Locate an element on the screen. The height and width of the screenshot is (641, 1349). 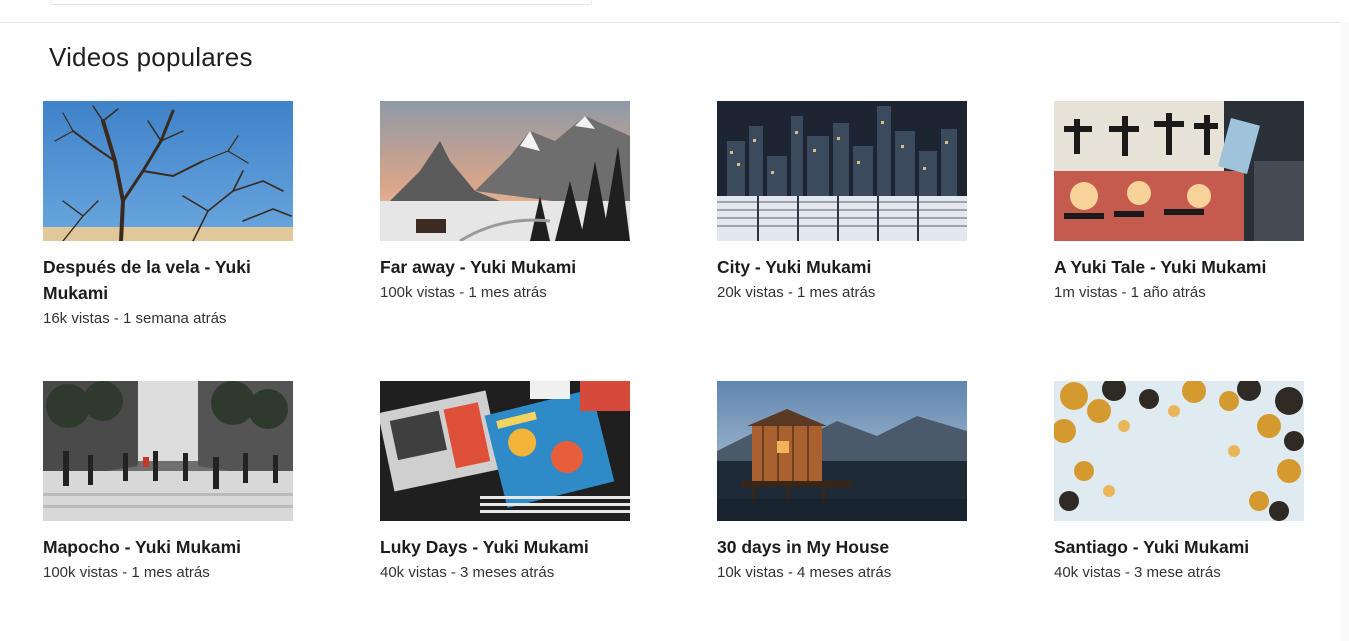
lake-house-thumbnail is located at coordinates (842, 451).